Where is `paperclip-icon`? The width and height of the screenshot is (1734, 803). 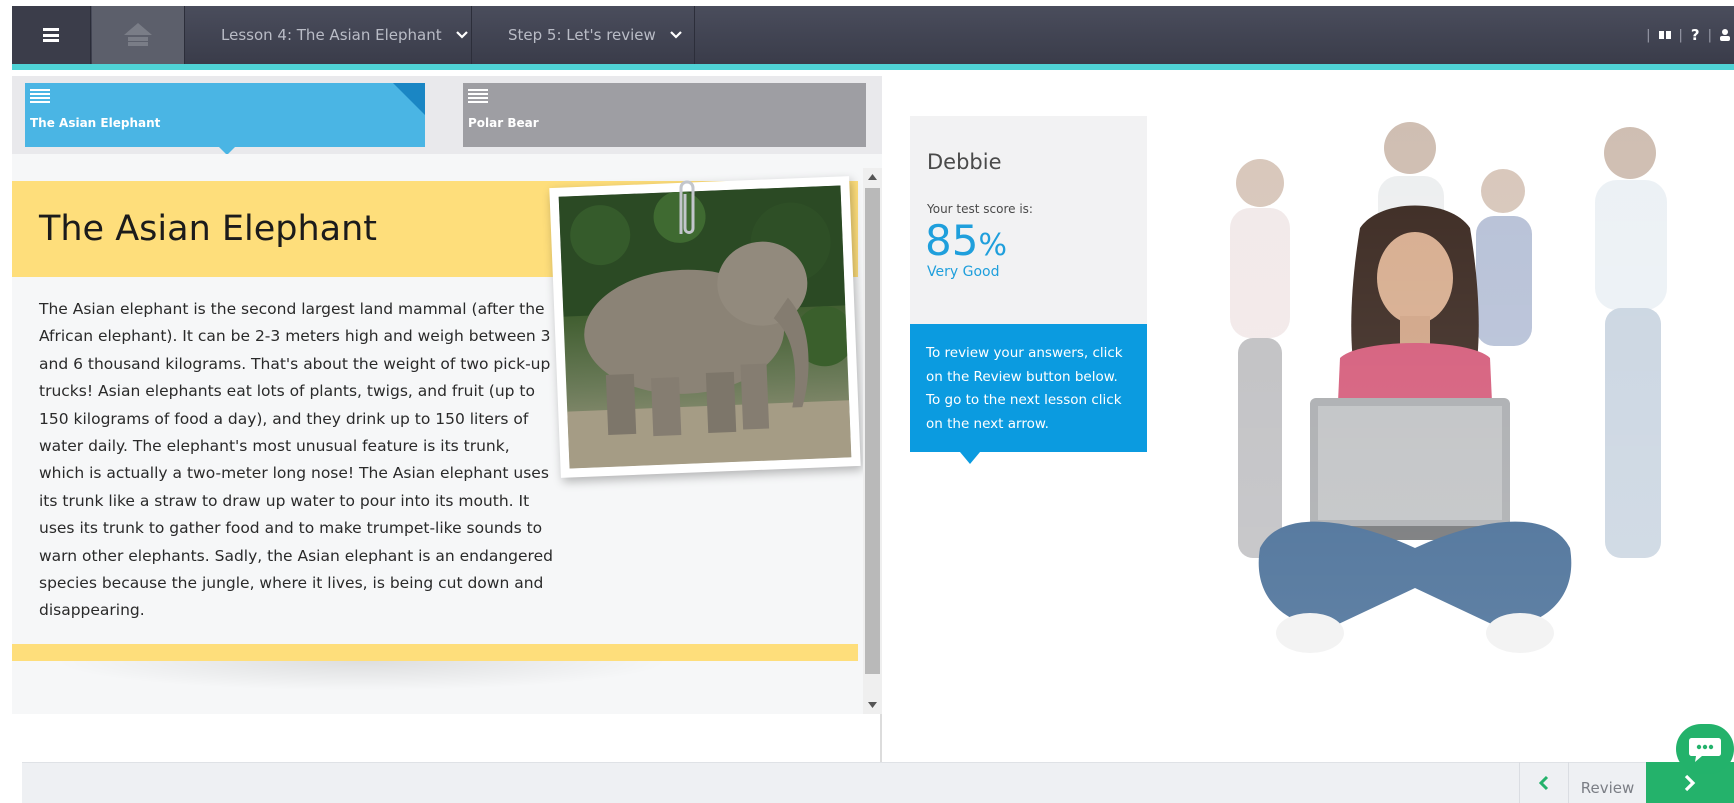
paperclip-icon is located at coordinates (687, 207).